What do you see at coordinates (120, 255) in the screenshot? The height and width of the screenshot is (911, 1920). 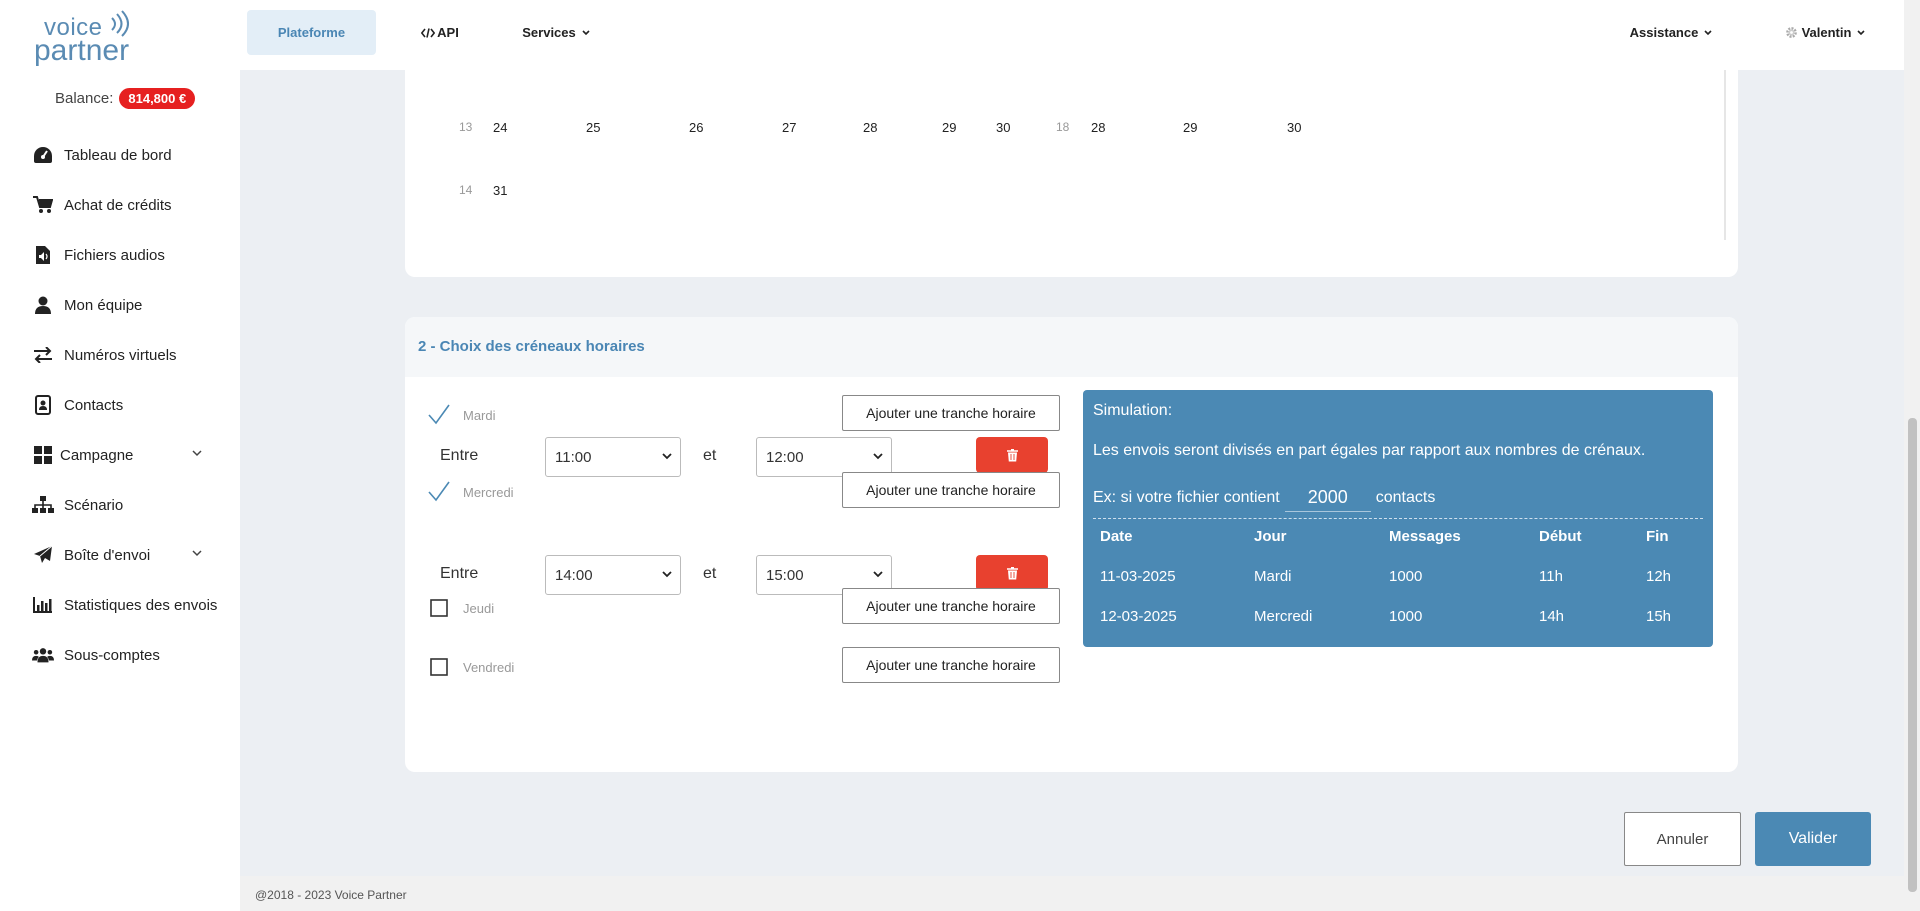 I see `sidebar-item-fichiers-audios: Fichiers audios` at bounding box center [120, 255].